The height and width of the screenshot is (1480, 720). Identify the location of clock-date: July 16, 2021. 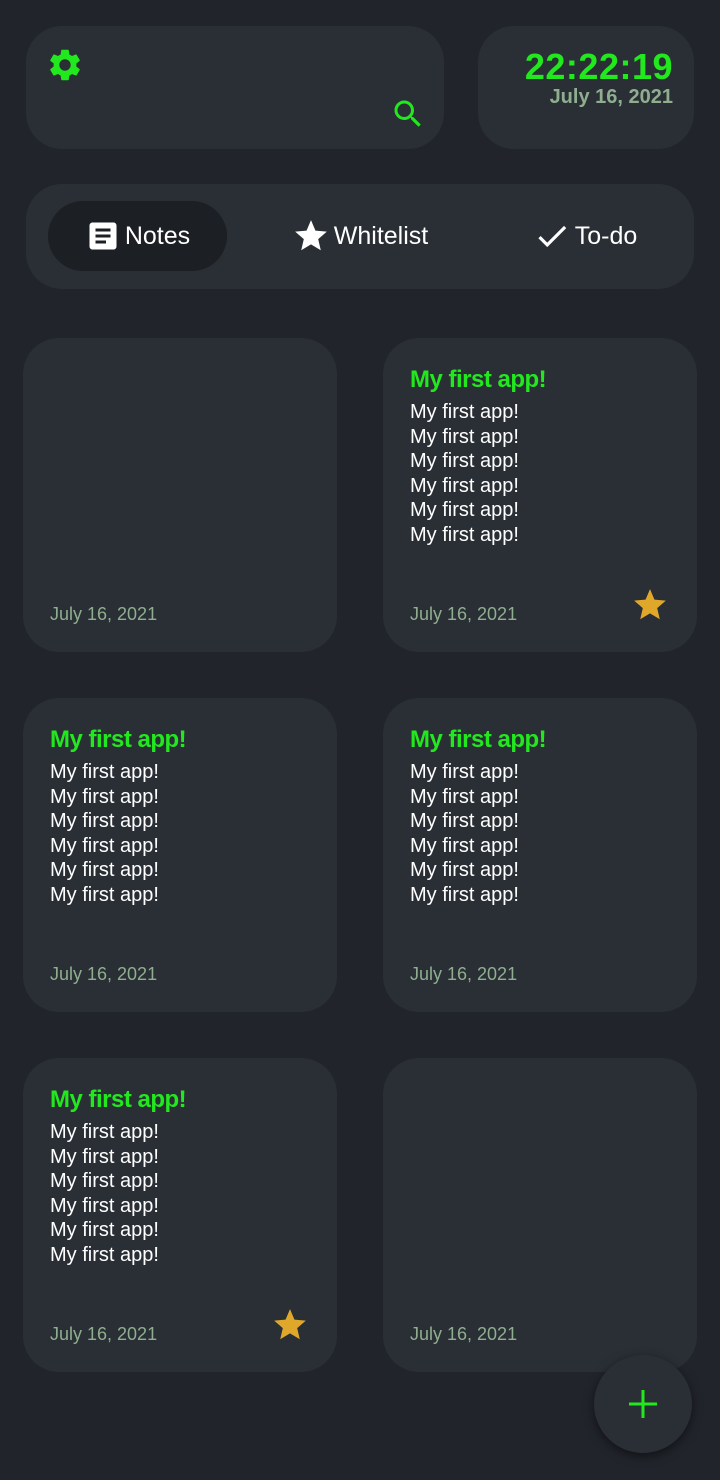
(611, 97).